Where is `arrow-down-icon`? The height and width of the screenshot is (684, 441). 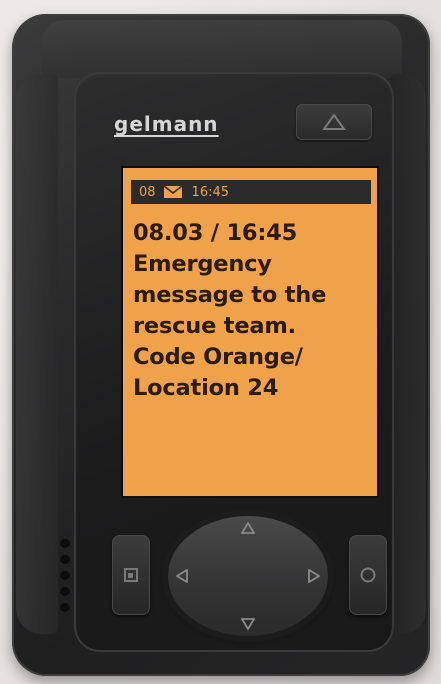 arrow-down-icon is located at coordinates (248, 624).